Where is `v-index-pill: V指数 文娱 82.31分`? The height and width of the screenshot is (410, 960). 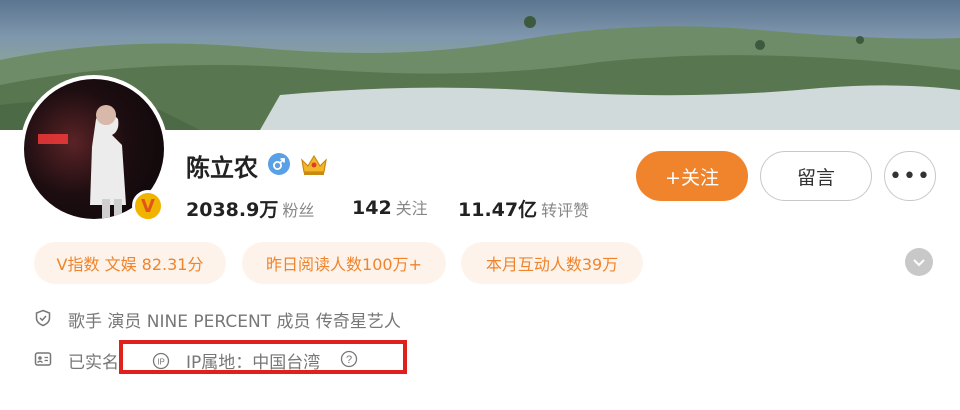 v-index-pill: V指数 文娱 82.31分 is located at coordinates (130, 263).